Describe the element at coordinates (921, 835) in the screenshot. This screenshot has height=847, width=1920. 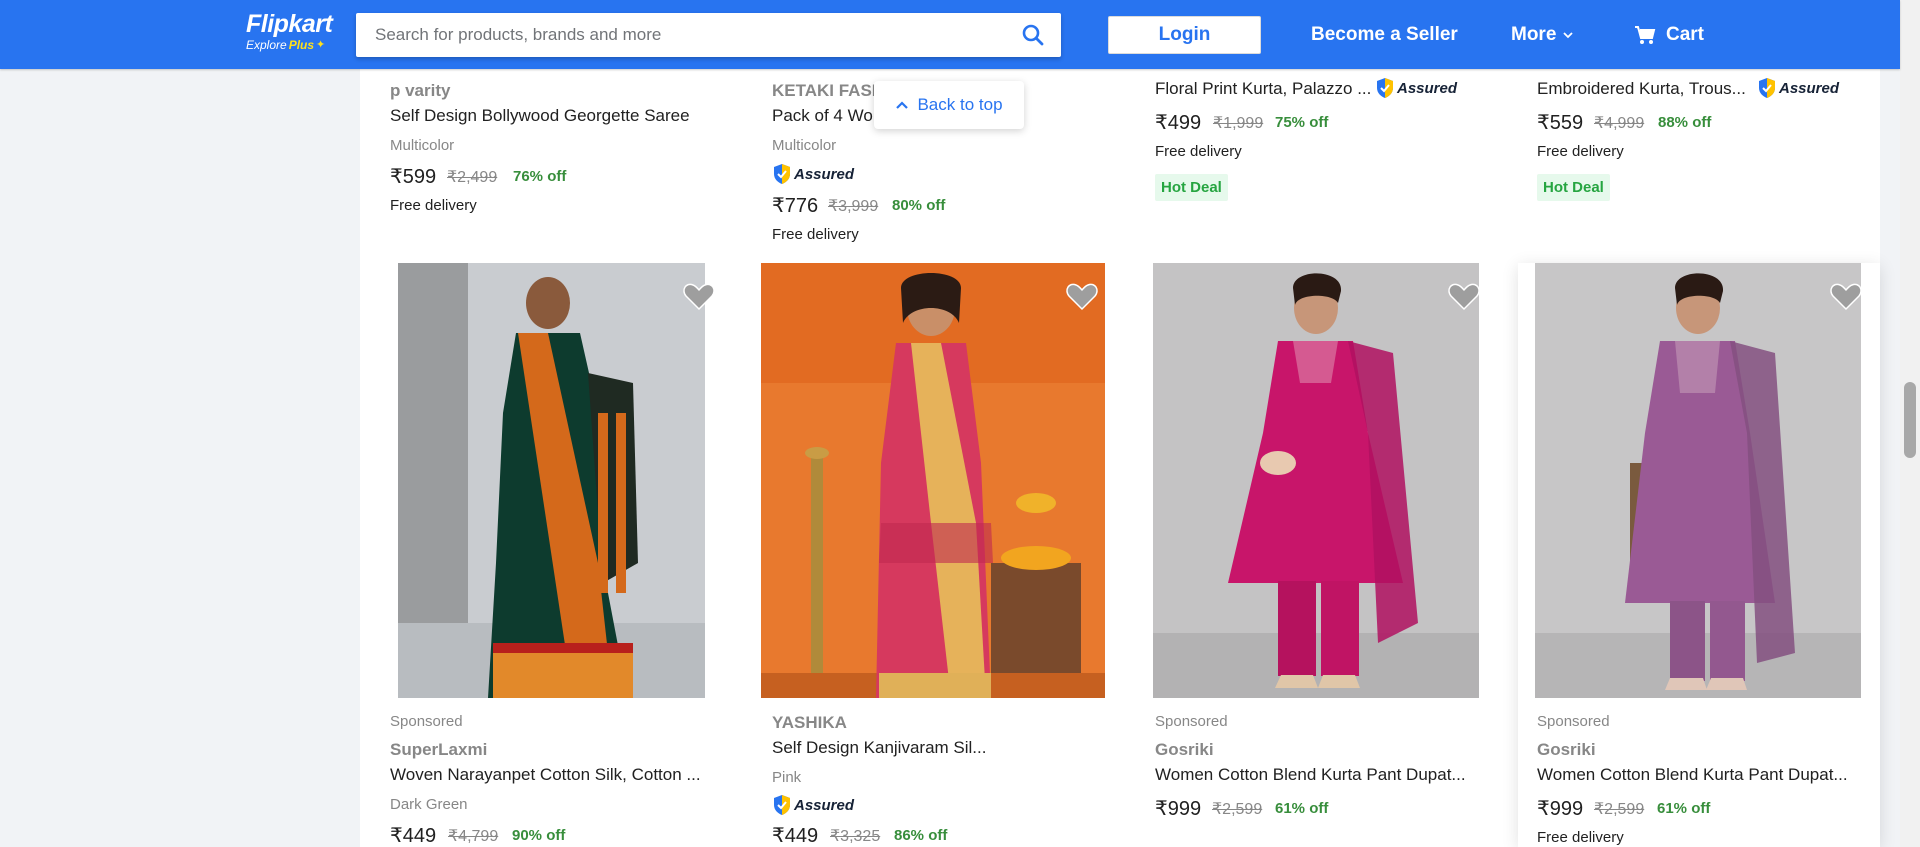
I see `product-discount: 86% off` at that location.